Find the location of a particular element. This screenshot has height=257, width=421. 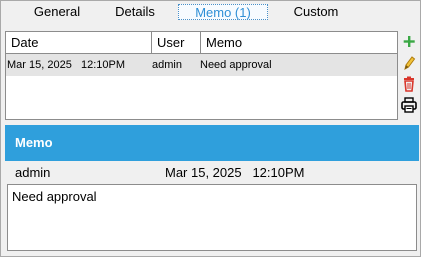

add-icon is located at coordinates (409, 41).